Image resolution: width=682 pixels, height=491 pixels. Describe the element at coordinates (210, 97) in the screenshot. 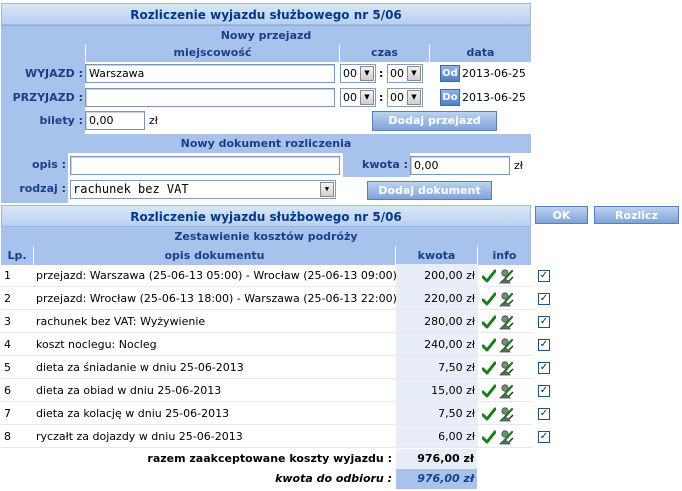

I see `arrival-place-input` at that location.